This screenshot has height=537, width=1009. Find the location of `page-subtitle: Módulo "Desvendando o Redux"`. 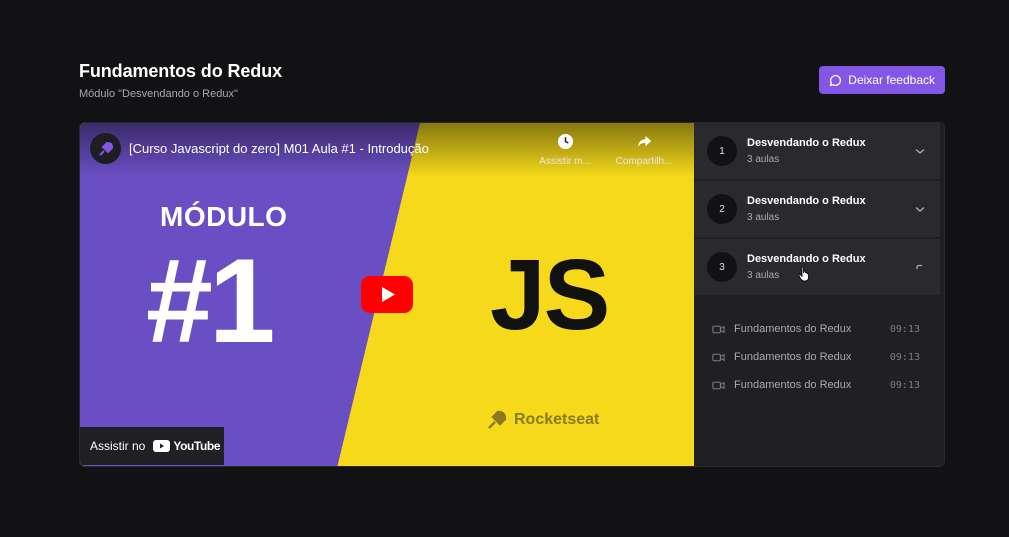

page-subtitle: Módulo "Desvendando o Redux" is located at coordinates (158, 94).